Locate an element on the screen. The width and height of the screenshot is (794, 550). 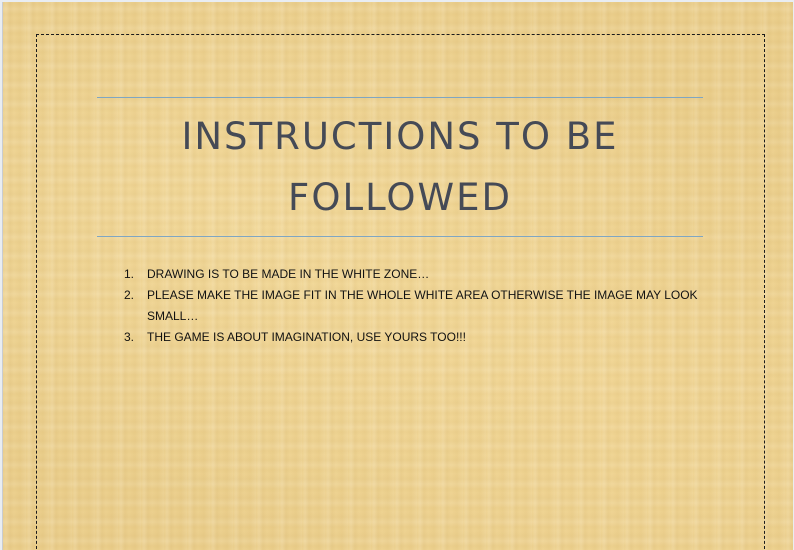
list-item-number: 1. is located at coordinates (129, 274).